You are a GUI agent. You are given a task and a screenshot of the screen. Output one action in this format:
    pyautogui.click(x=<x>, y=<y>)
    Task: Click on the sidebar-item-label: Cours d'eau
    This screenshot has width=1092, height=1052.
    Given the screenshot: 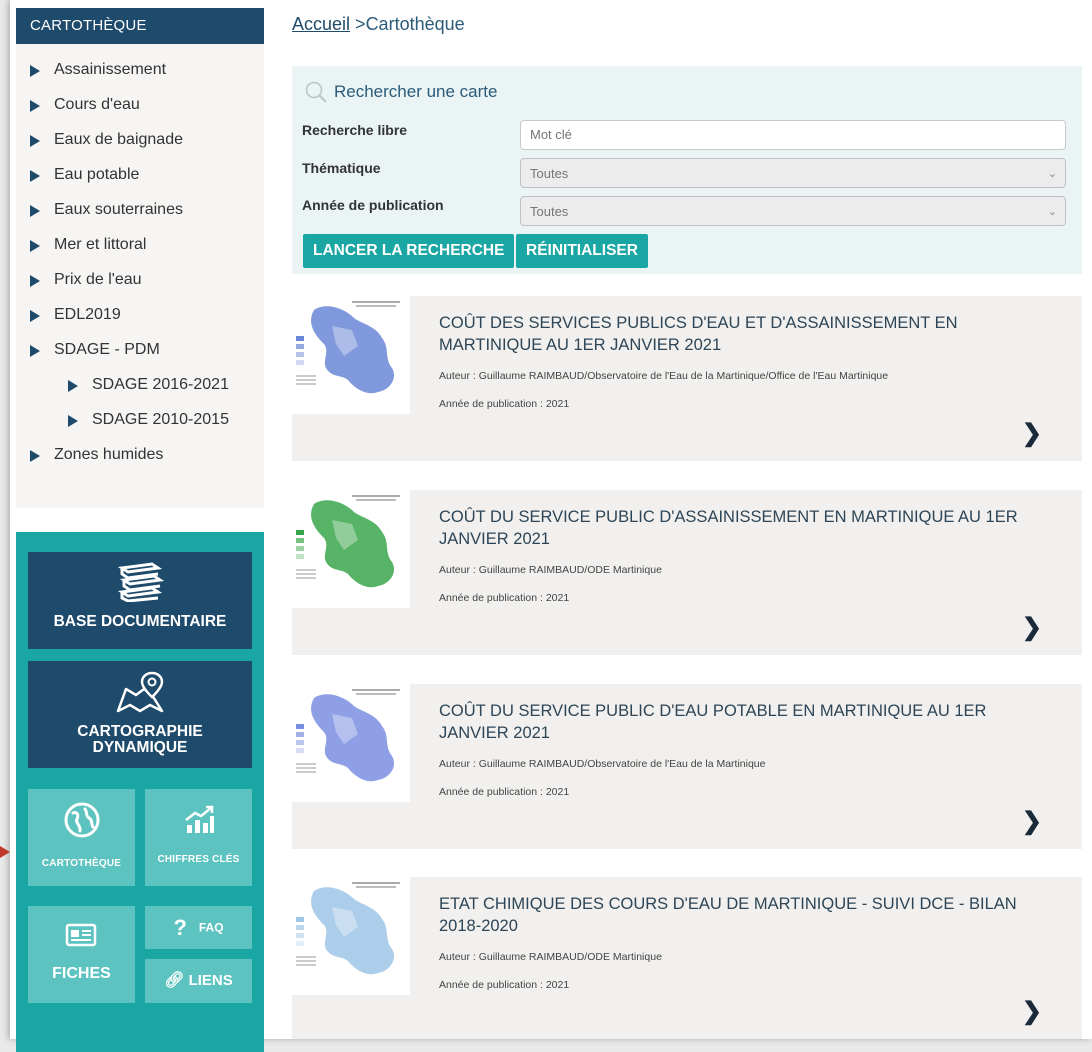 What is the action you would take?
    pyautogui.click(x=97, y=104)
    